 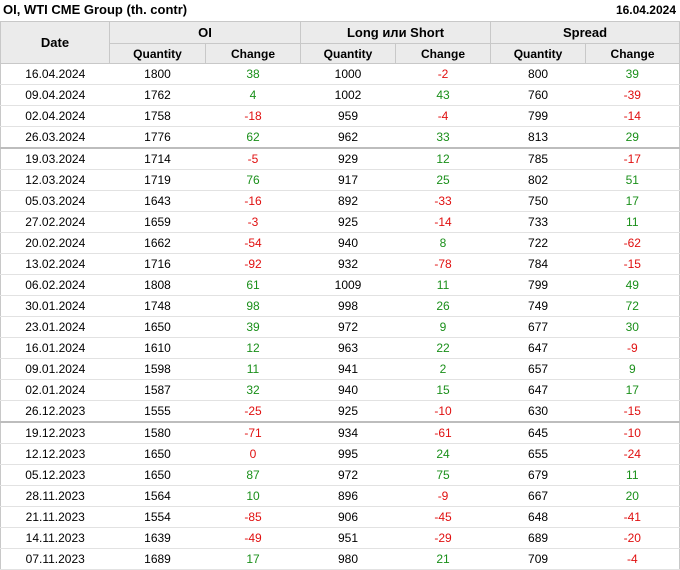 I want to click on spread-quantity-cell: 722, so click(x=538, y=243).